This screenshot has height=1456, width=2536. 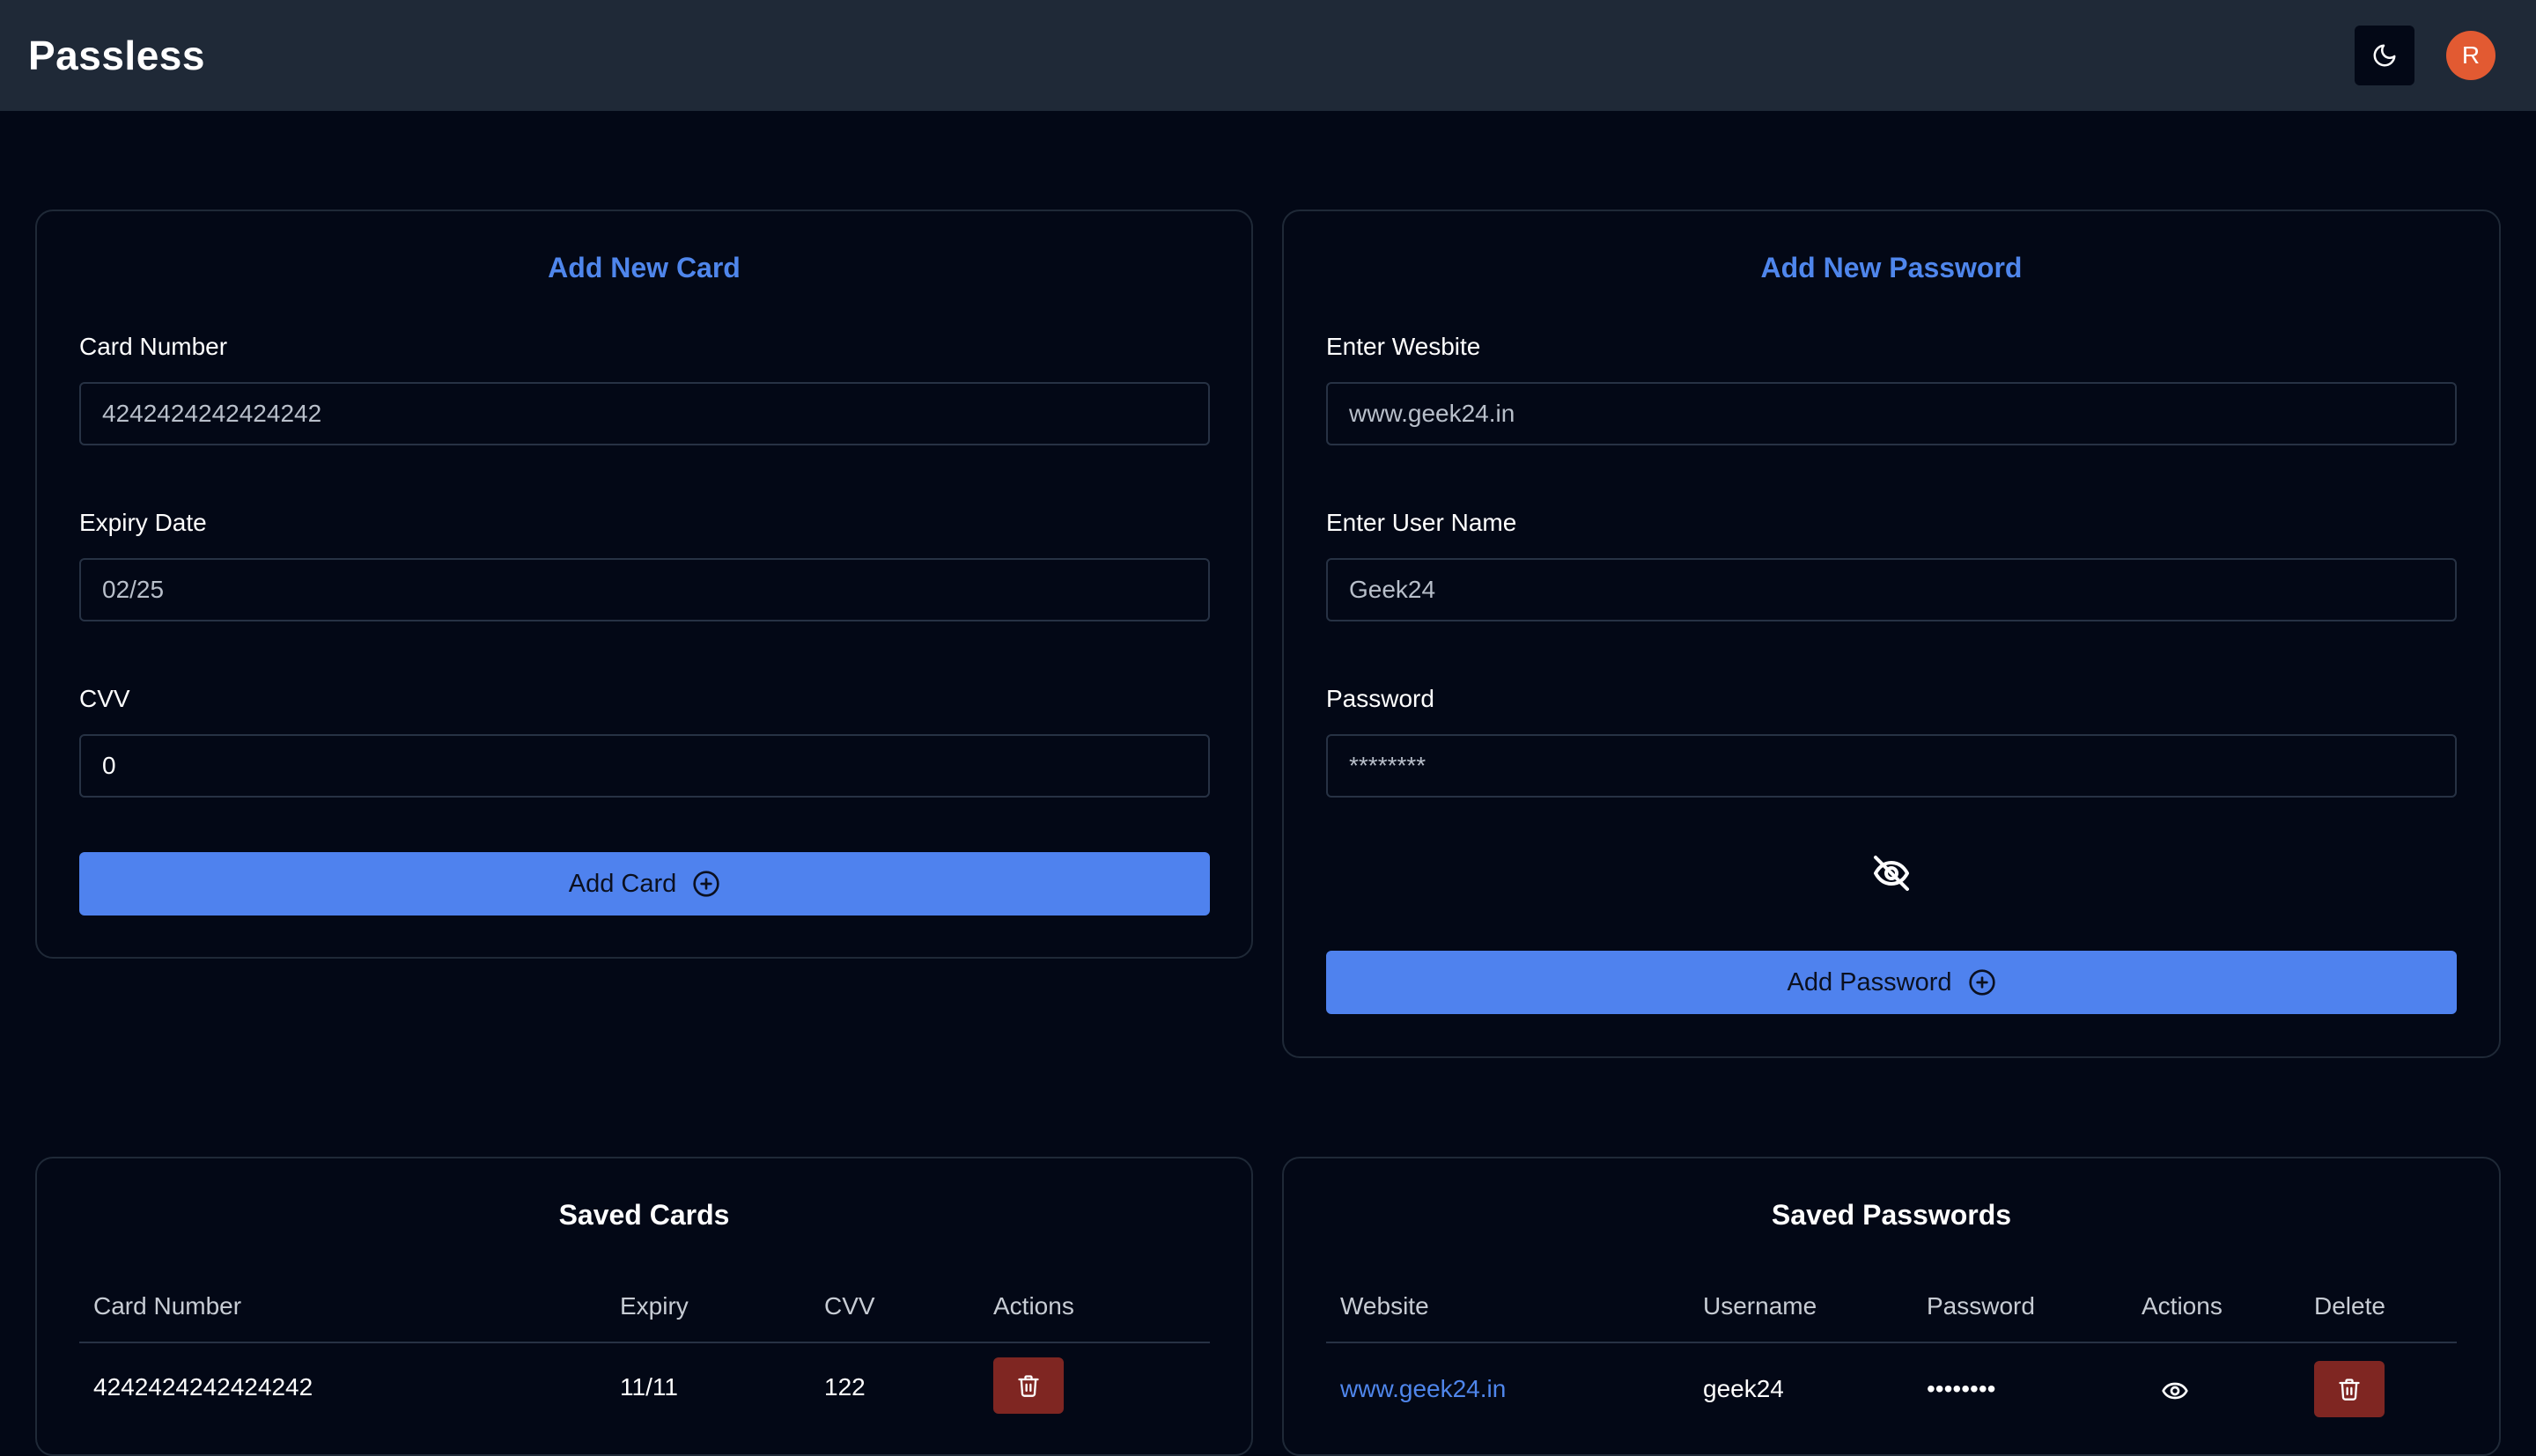 I want to click on theme-toggle-button, so click(x=2384, y=55).